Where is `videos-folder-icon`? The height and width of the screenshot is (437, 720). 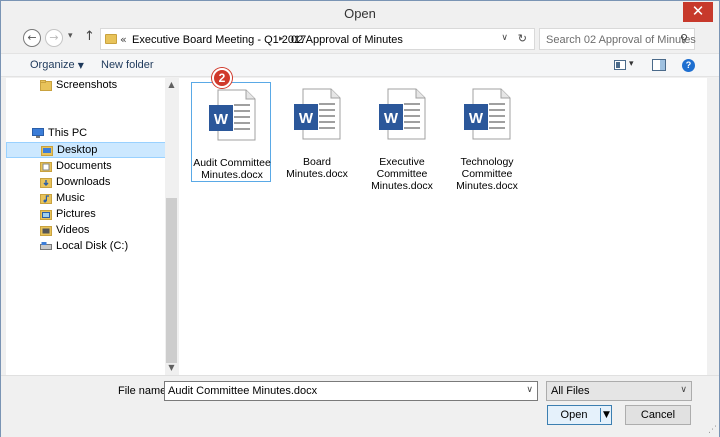 videos-folder-icon is located at coordinates (46, 231).